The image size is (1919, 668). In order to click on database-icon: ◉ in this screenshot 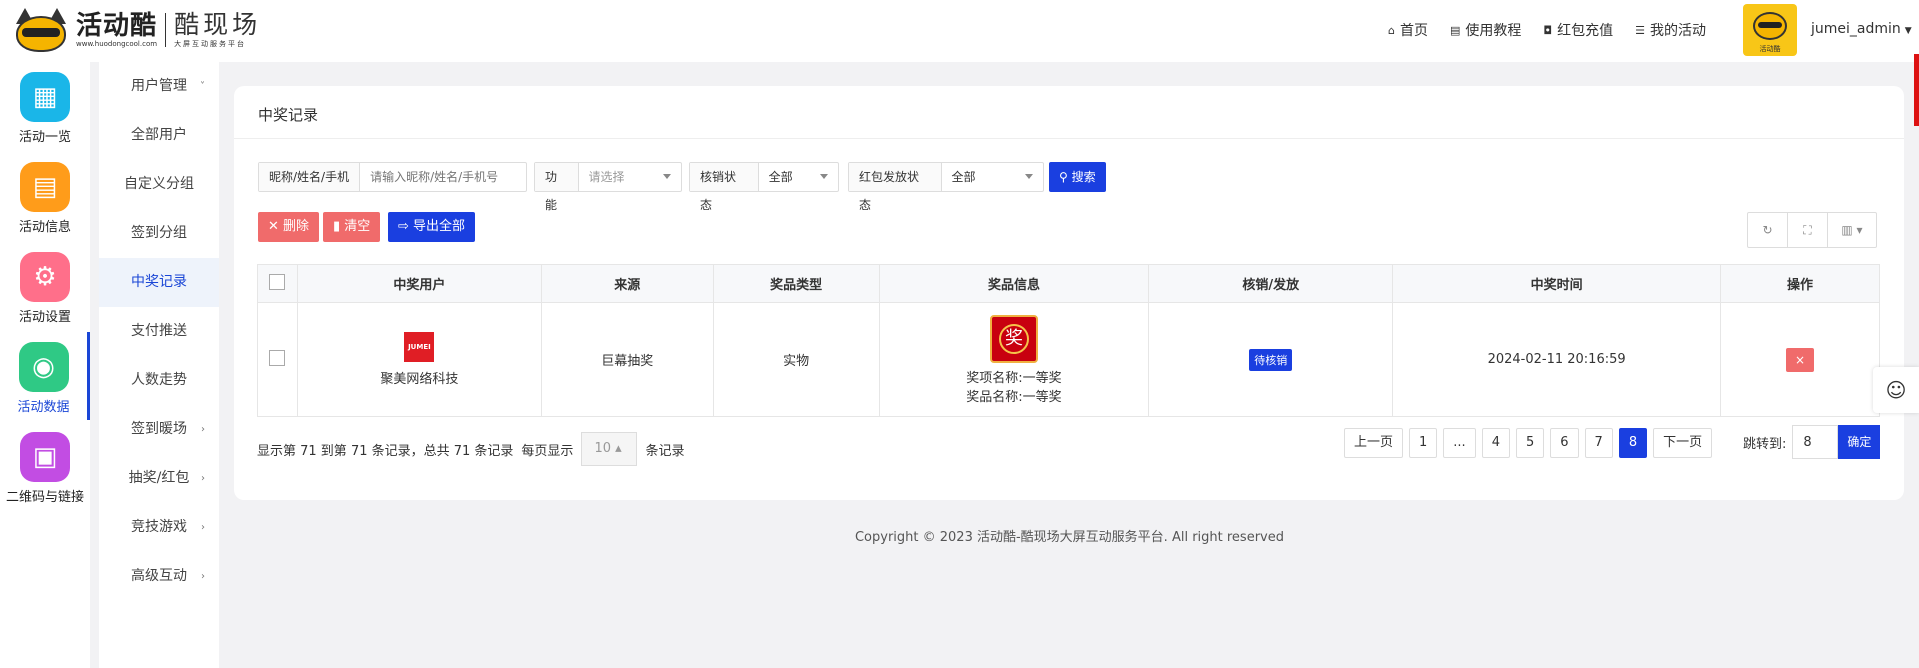, I will do `click(43, 367)`.